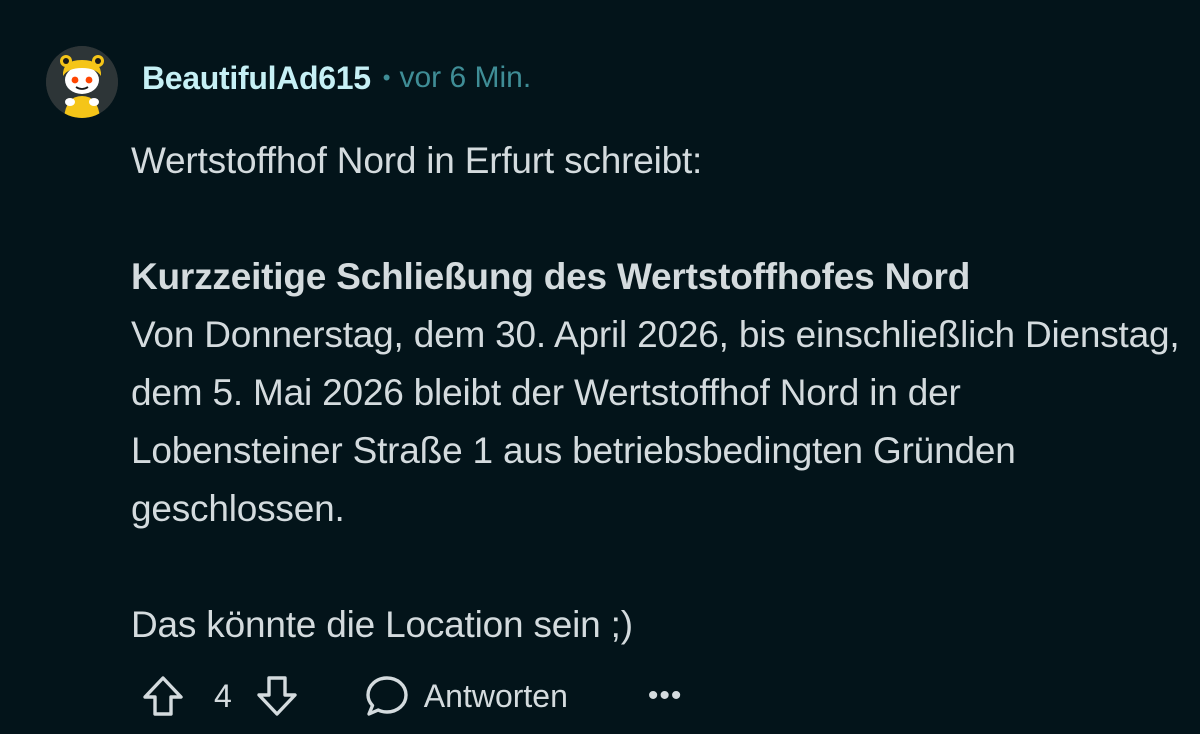 The image size is (1200, 734). What do you see at coordinates (417, 160) in the screenshot?
I see `comment-paragraph: Wertstoffhof Nord in Erfurt schreibt:` at bounding box center [417, 160].